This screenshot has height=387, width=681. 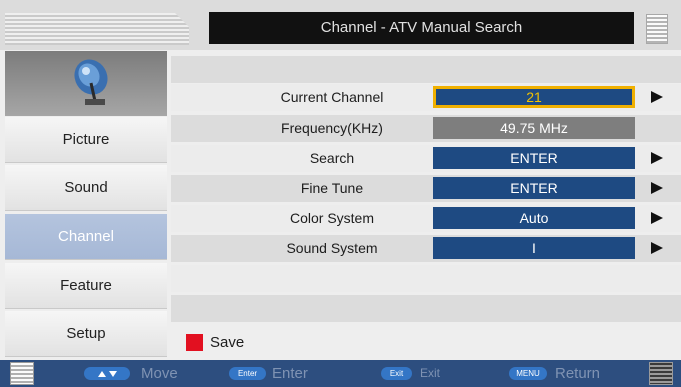 I want to click on setting-row-color-system: Color System Auto, so click(x=426, y=218).